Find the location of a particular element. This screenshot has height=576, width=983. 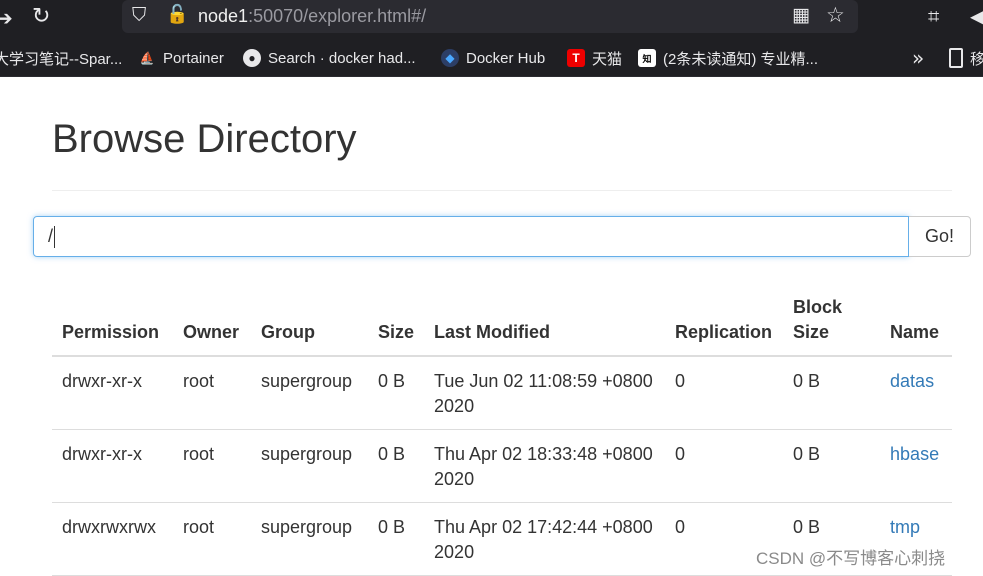

bookmark-item: T 天猫 is located at coordinates (594, 58).